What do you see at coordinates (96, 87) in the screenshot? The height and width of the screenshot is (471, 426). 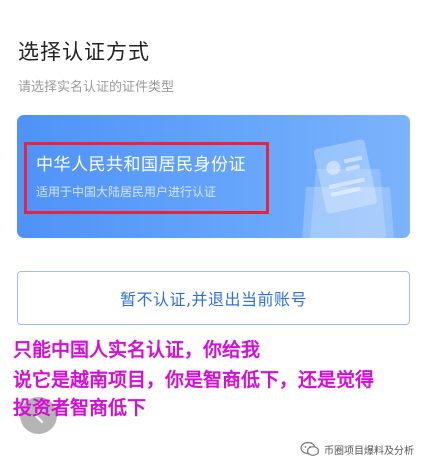 I see `page-subtitle: 请选择实名认证的证件类型` at bounding box center [96, 87].